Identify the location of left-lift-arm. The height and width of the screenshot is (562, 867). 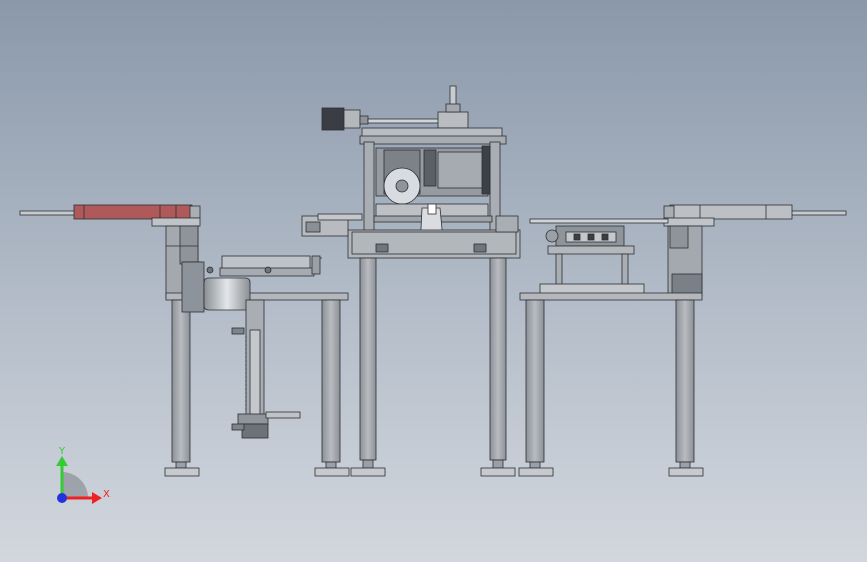
(283, 415).